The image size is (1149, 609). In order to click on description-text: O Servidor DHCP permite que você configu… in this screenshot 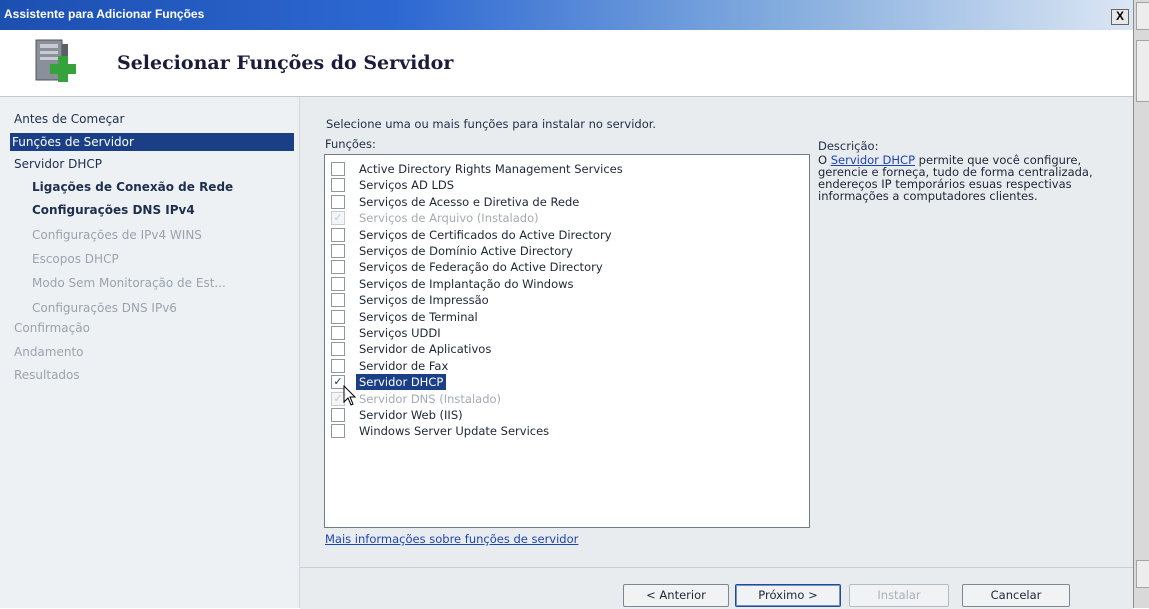, I will do `click(956, 178)`.